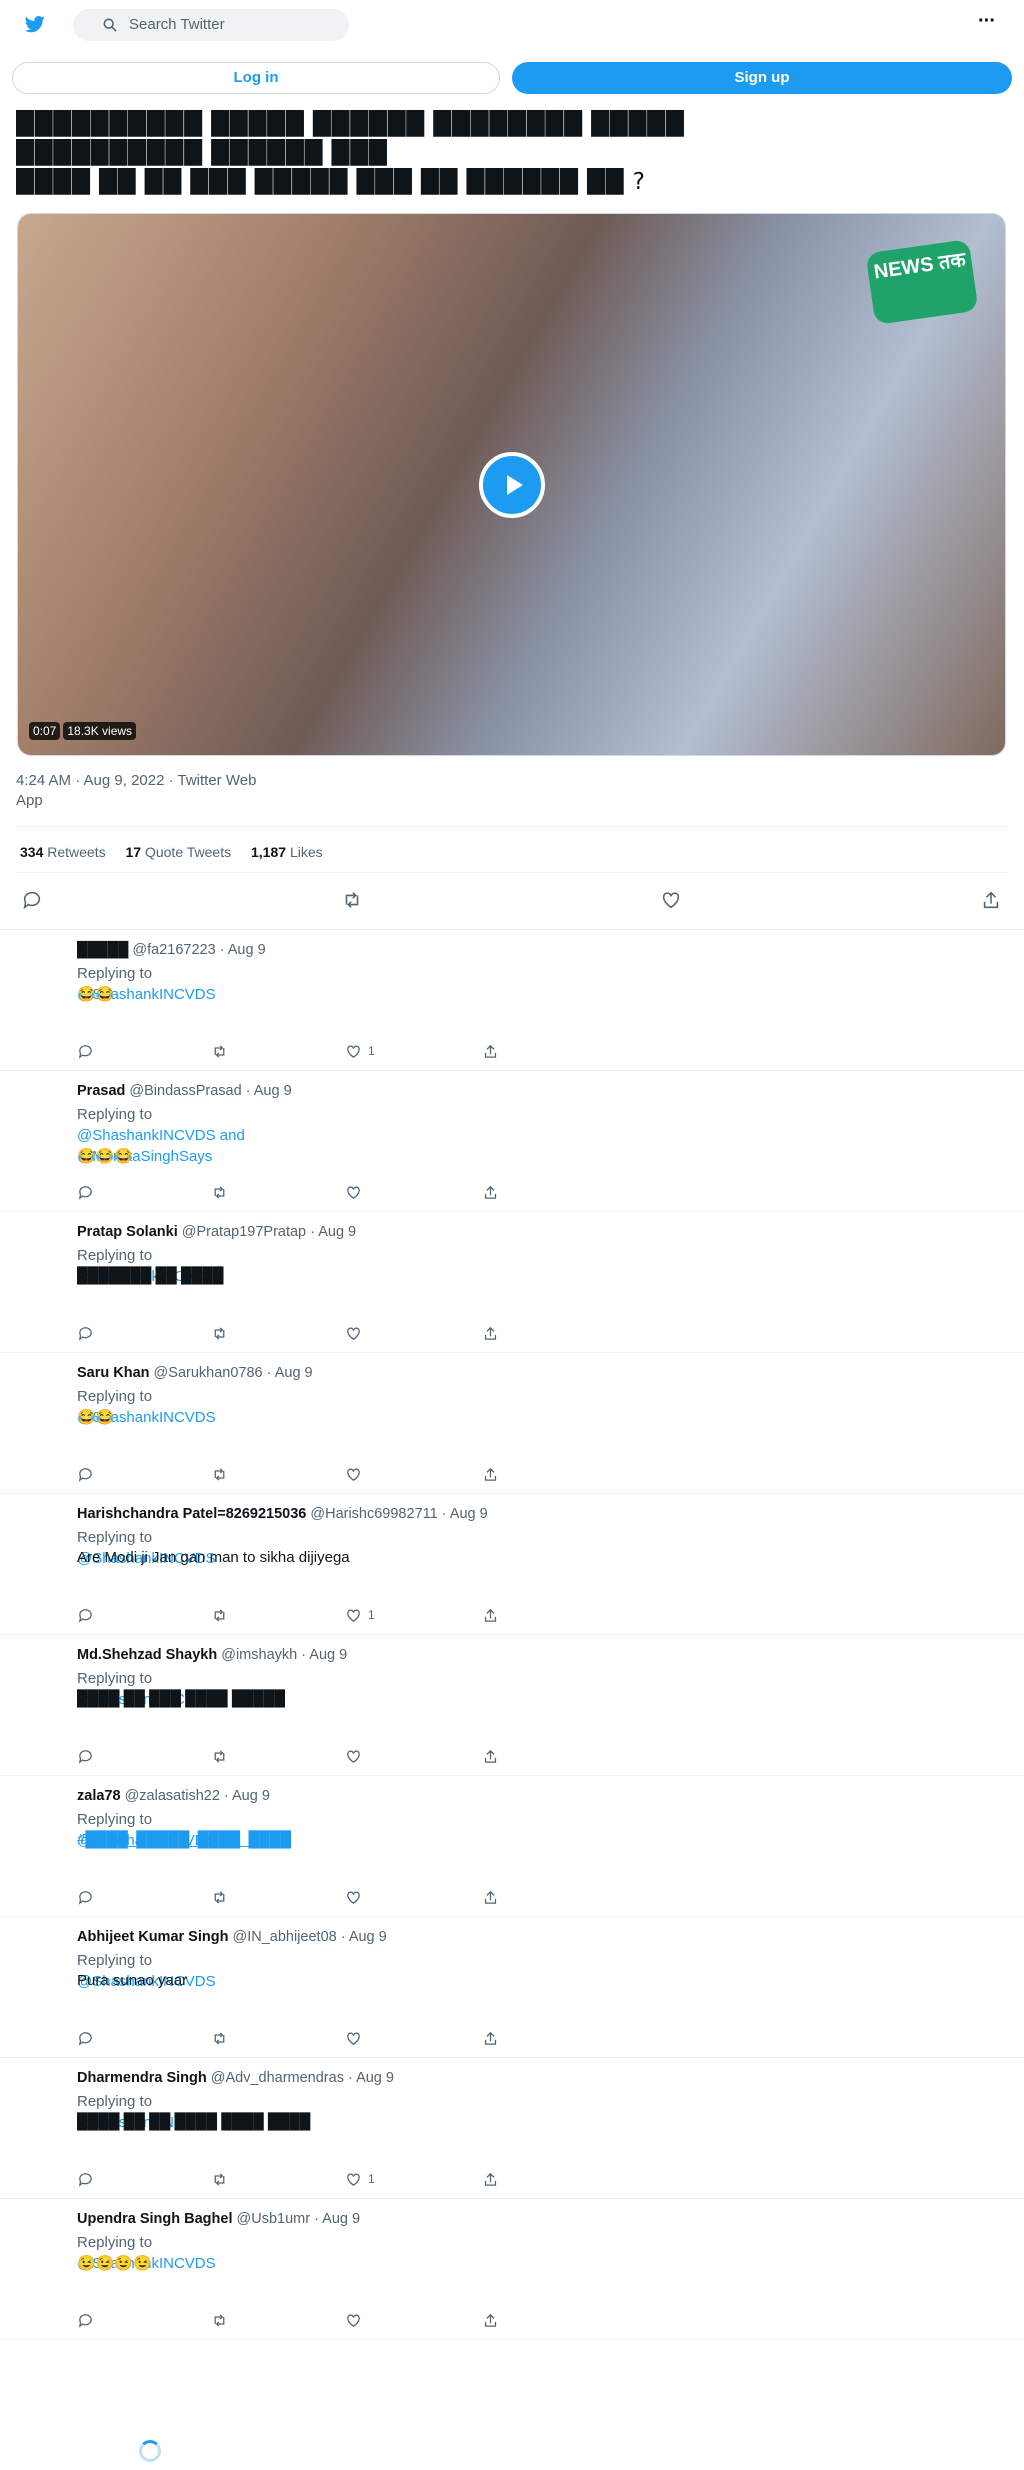 The height and width of the screenshot is (2470, 1024). I want to click on search-icon, so click(110, 25).